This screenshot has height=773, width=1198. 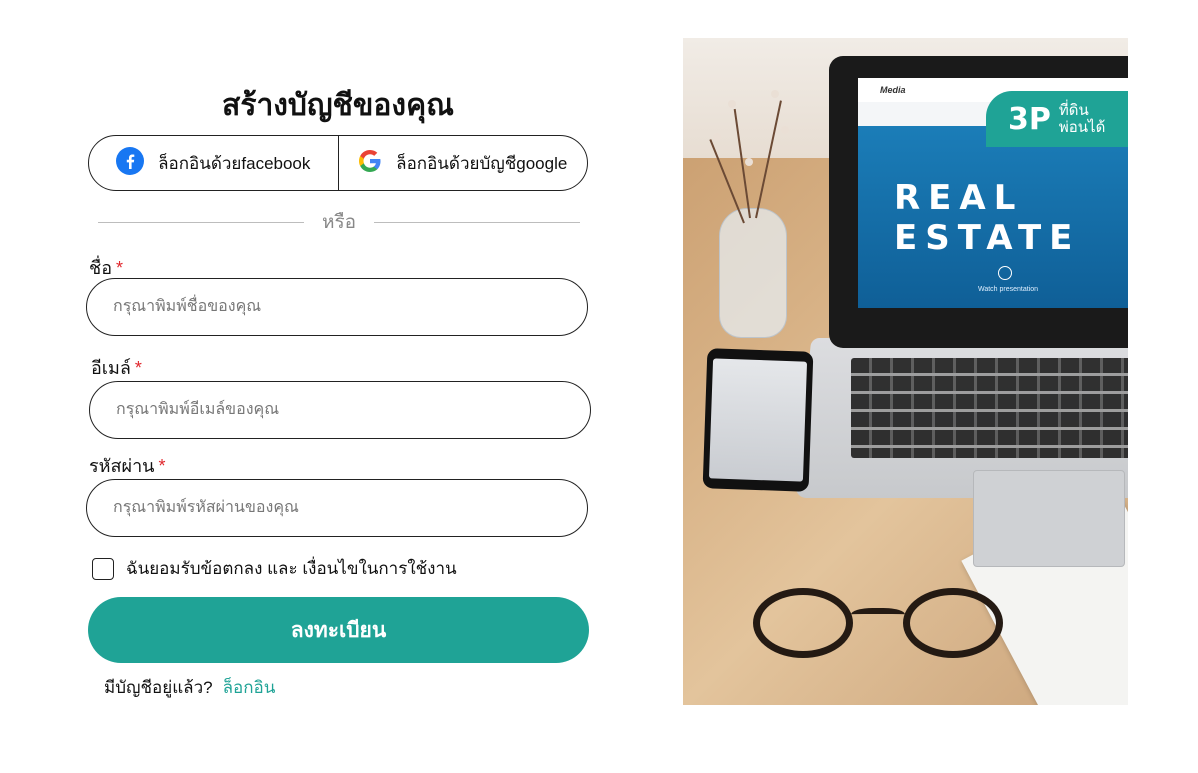 I want to click on terms-row: ฉันยอมรับข้อตกลง และ เงื่อนไขในการใช้งาน, so click(x=274, y=568).